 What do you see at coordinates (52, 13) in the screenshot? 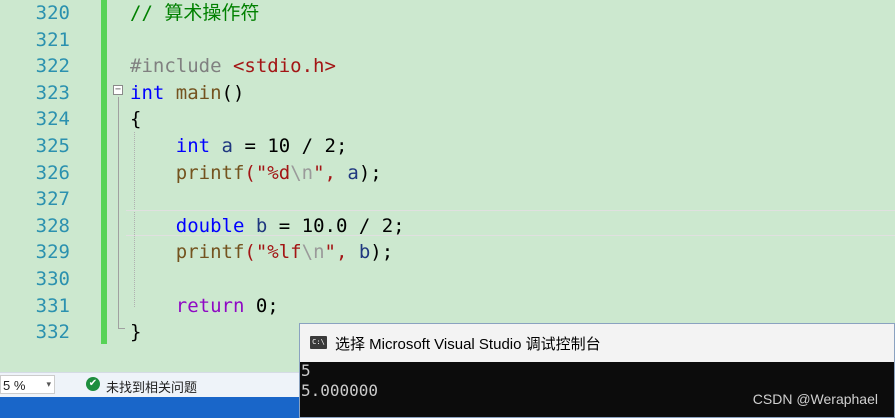
I see `line-number: 320` at bounding box center [52, 13].